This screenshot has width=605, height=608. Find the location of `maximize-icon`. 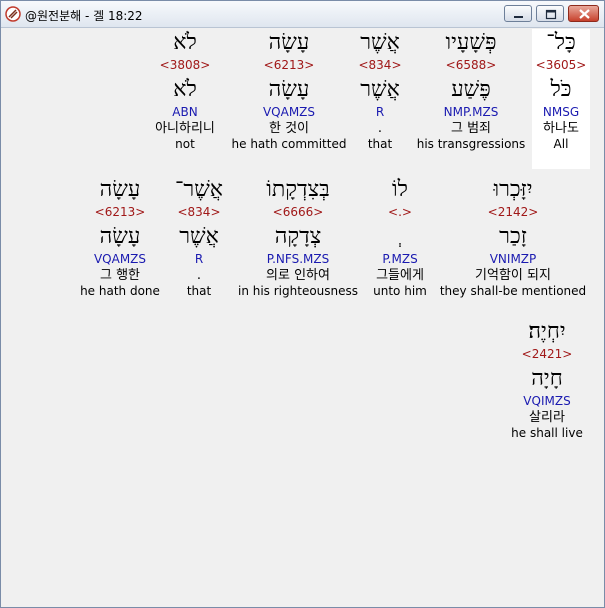

maximize-icon is located at coordinates (551, 14).